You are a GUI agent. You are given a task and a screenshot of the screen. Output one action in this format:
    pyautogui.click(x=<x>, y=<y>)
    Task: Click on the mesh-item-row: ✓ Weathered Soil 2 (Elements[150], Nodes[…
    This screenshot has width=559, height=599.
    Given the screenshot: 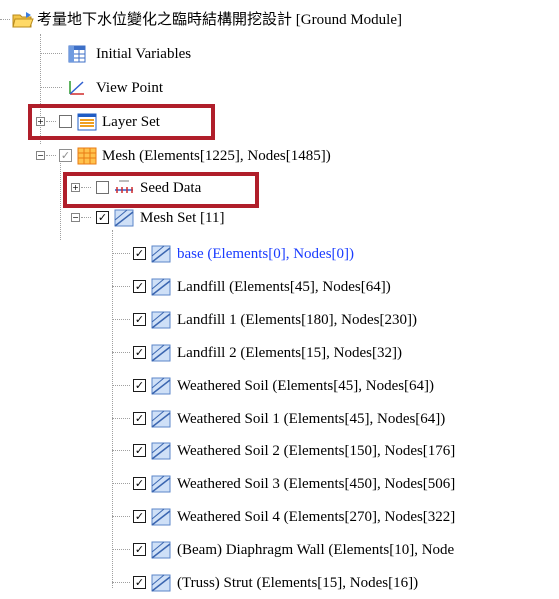 What is the action you would take?
    pyautogui.click(x=279, y=451)
    